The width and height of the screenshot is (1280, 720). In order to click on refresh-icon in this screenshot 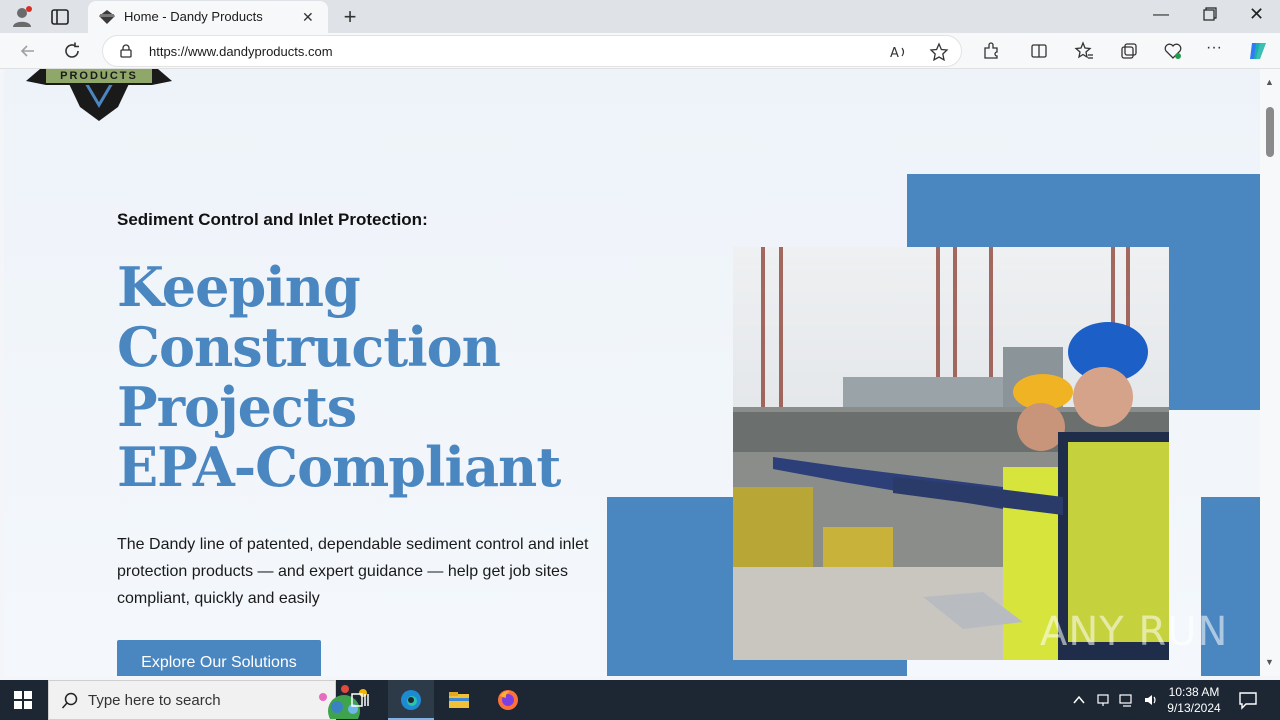, I will do `click(72, 51)`.